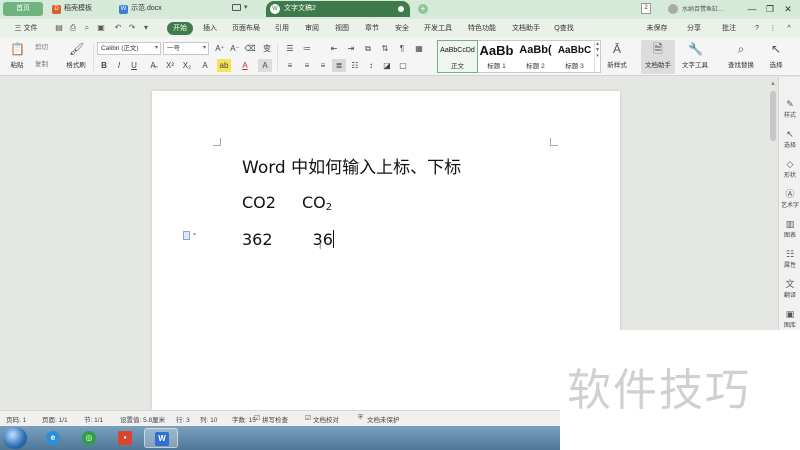  Describe the element at coordinates (789, 229) in the screenshot. I see `rail-charts: ▥ 图表` at that location.